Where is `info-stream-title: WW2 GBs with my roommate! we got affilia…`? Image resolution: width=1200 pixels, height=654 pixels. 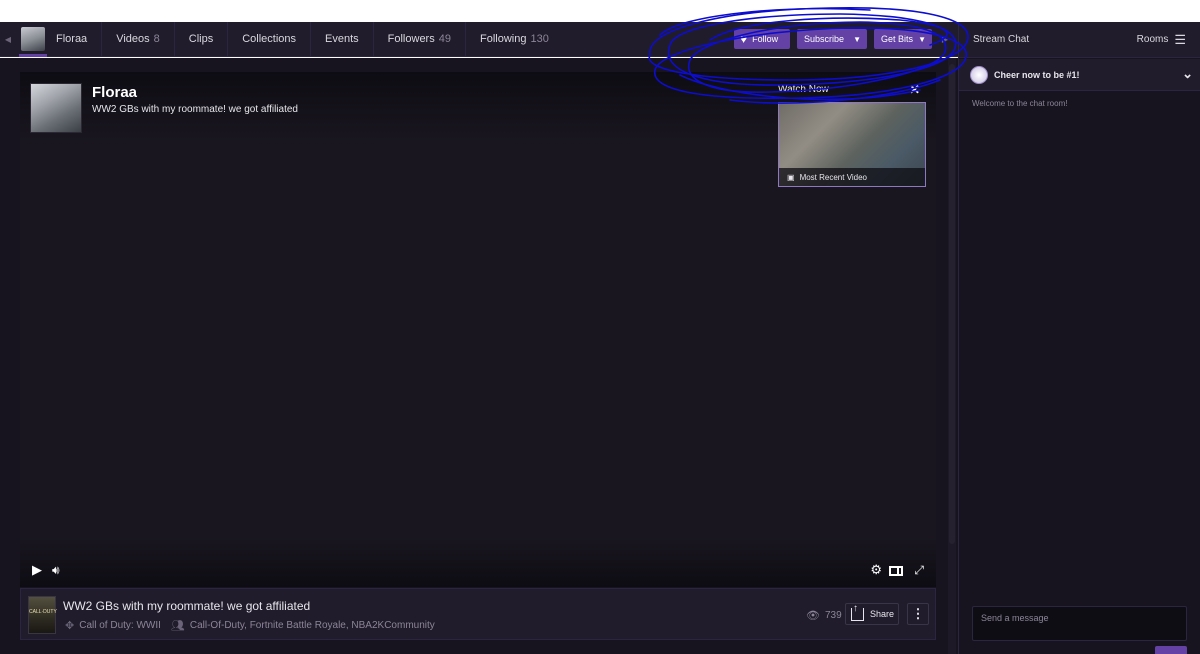 info-stream-title: WW2 GBs with my roommate! we got affilia… is located at coordinates (187, 606).